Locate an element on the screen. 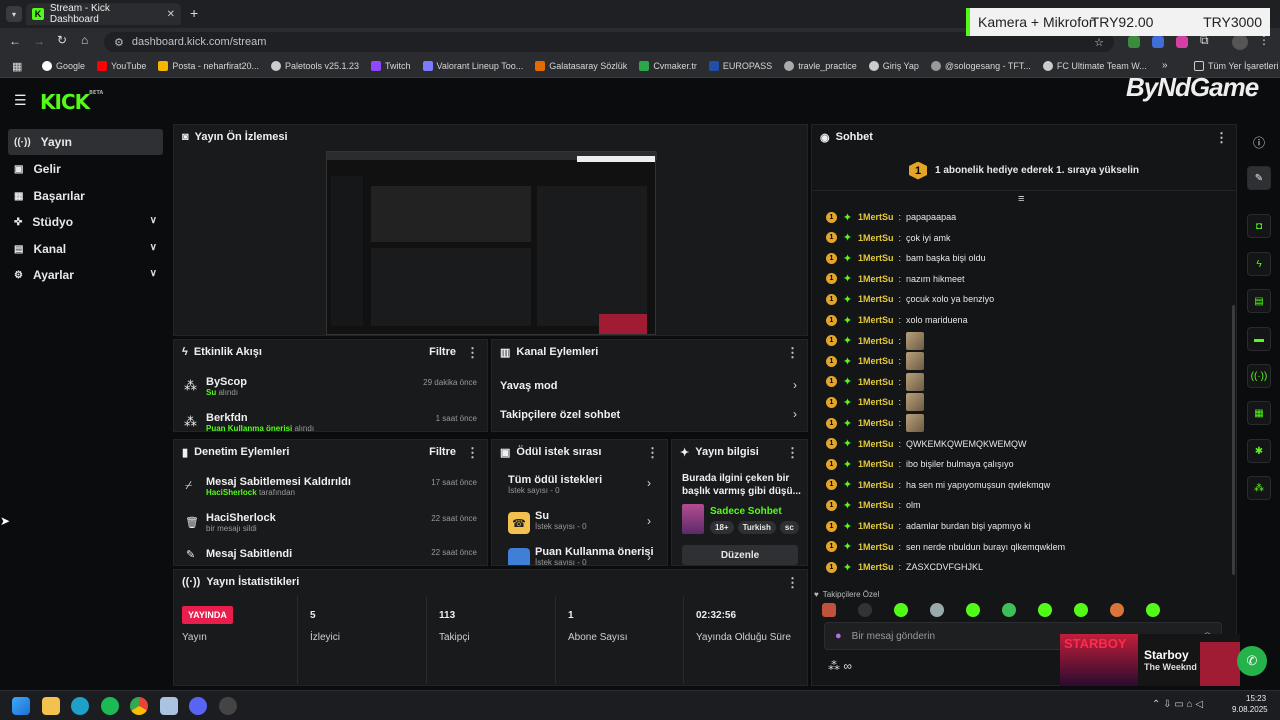 Image resolution: width=1280 pixels, height=720 pixels. bookmark-item: Paletools v25.1.23 is located at coordinates (314, 66).